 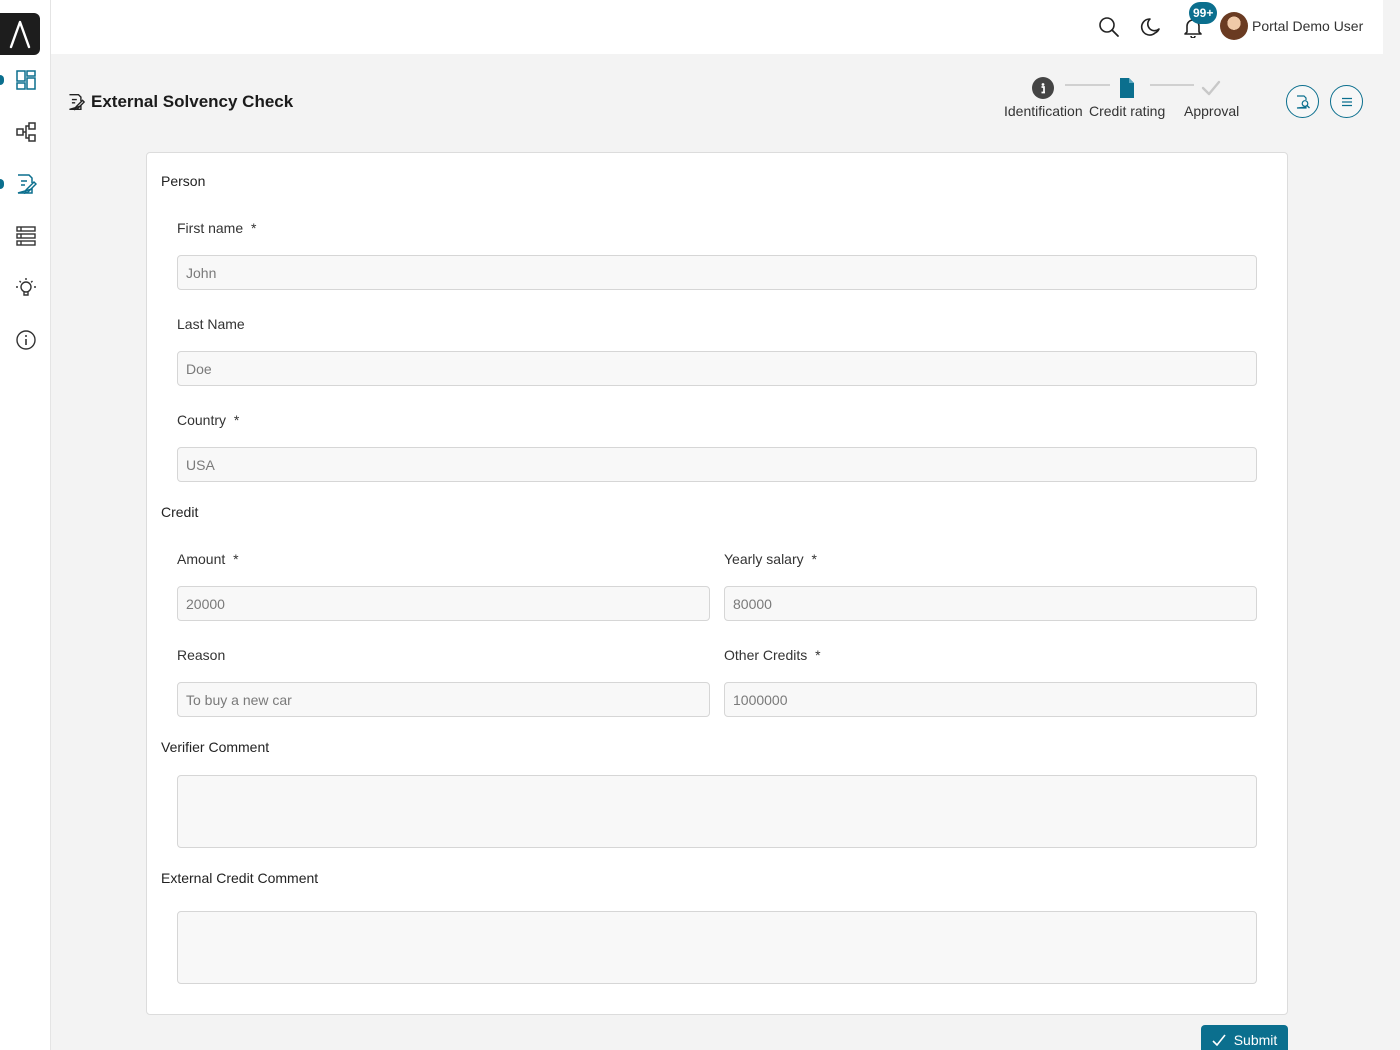 I want to click on first-name-label: First name *, so click(x=216, y=228).